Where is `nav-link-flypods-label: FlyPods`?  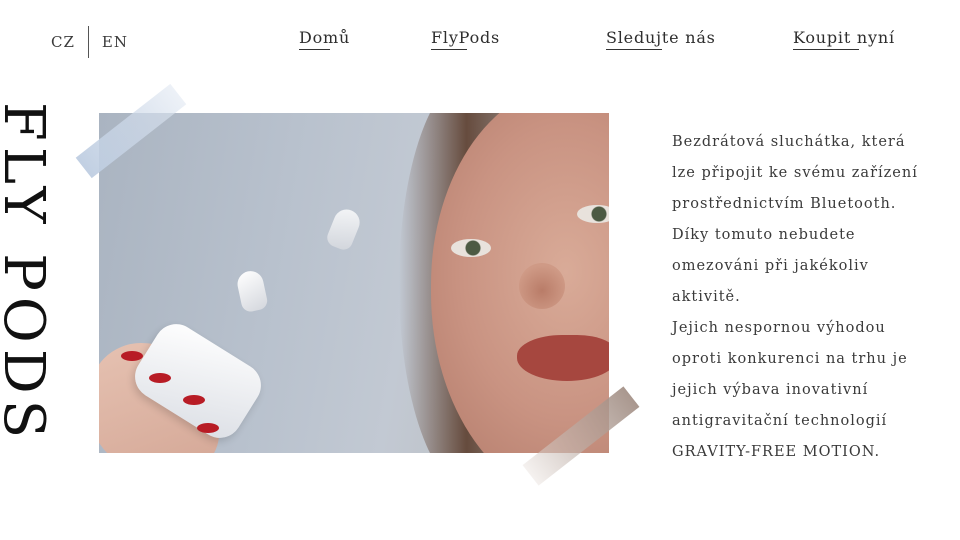
nav-link-flypods-label: FlyPods is located at coordinates (466, 37).